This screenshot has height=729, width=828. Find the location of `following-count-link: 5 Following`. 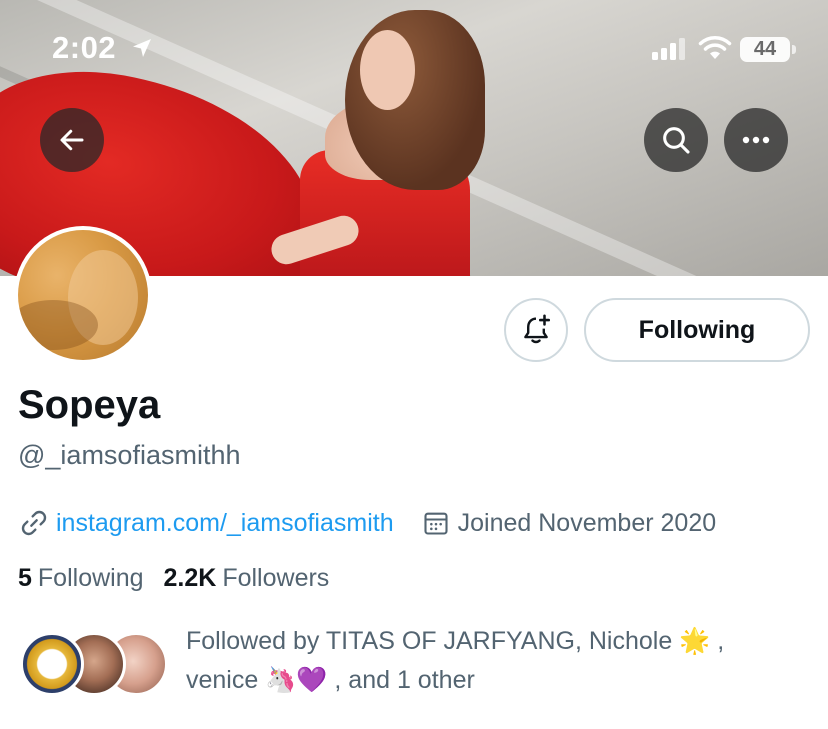

following-count-link: 5 Following is located at coordinates (81, 578).